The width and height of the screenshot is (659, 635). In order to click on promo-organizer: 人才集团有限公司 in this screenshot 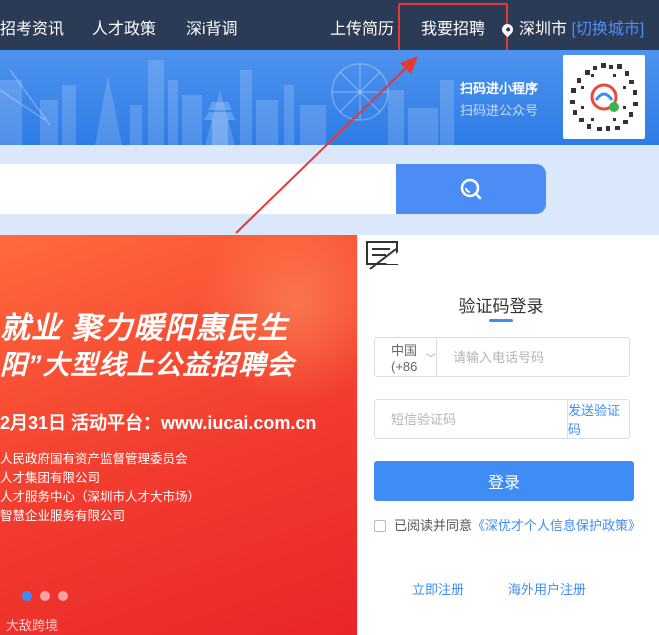, I will do `click(50, 478)`.